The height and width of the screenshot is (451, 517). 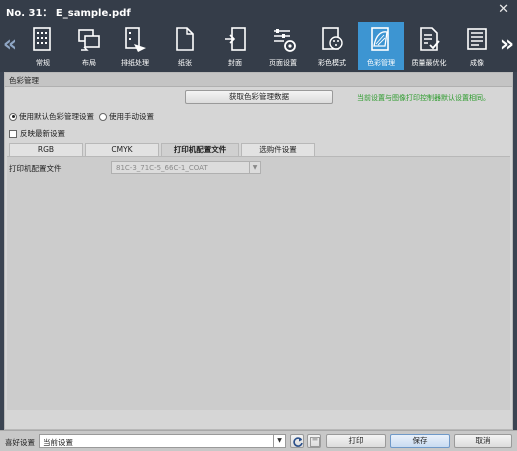 I want to click on tab-option-settings: 选购件设置, so click(x=278, y=149).